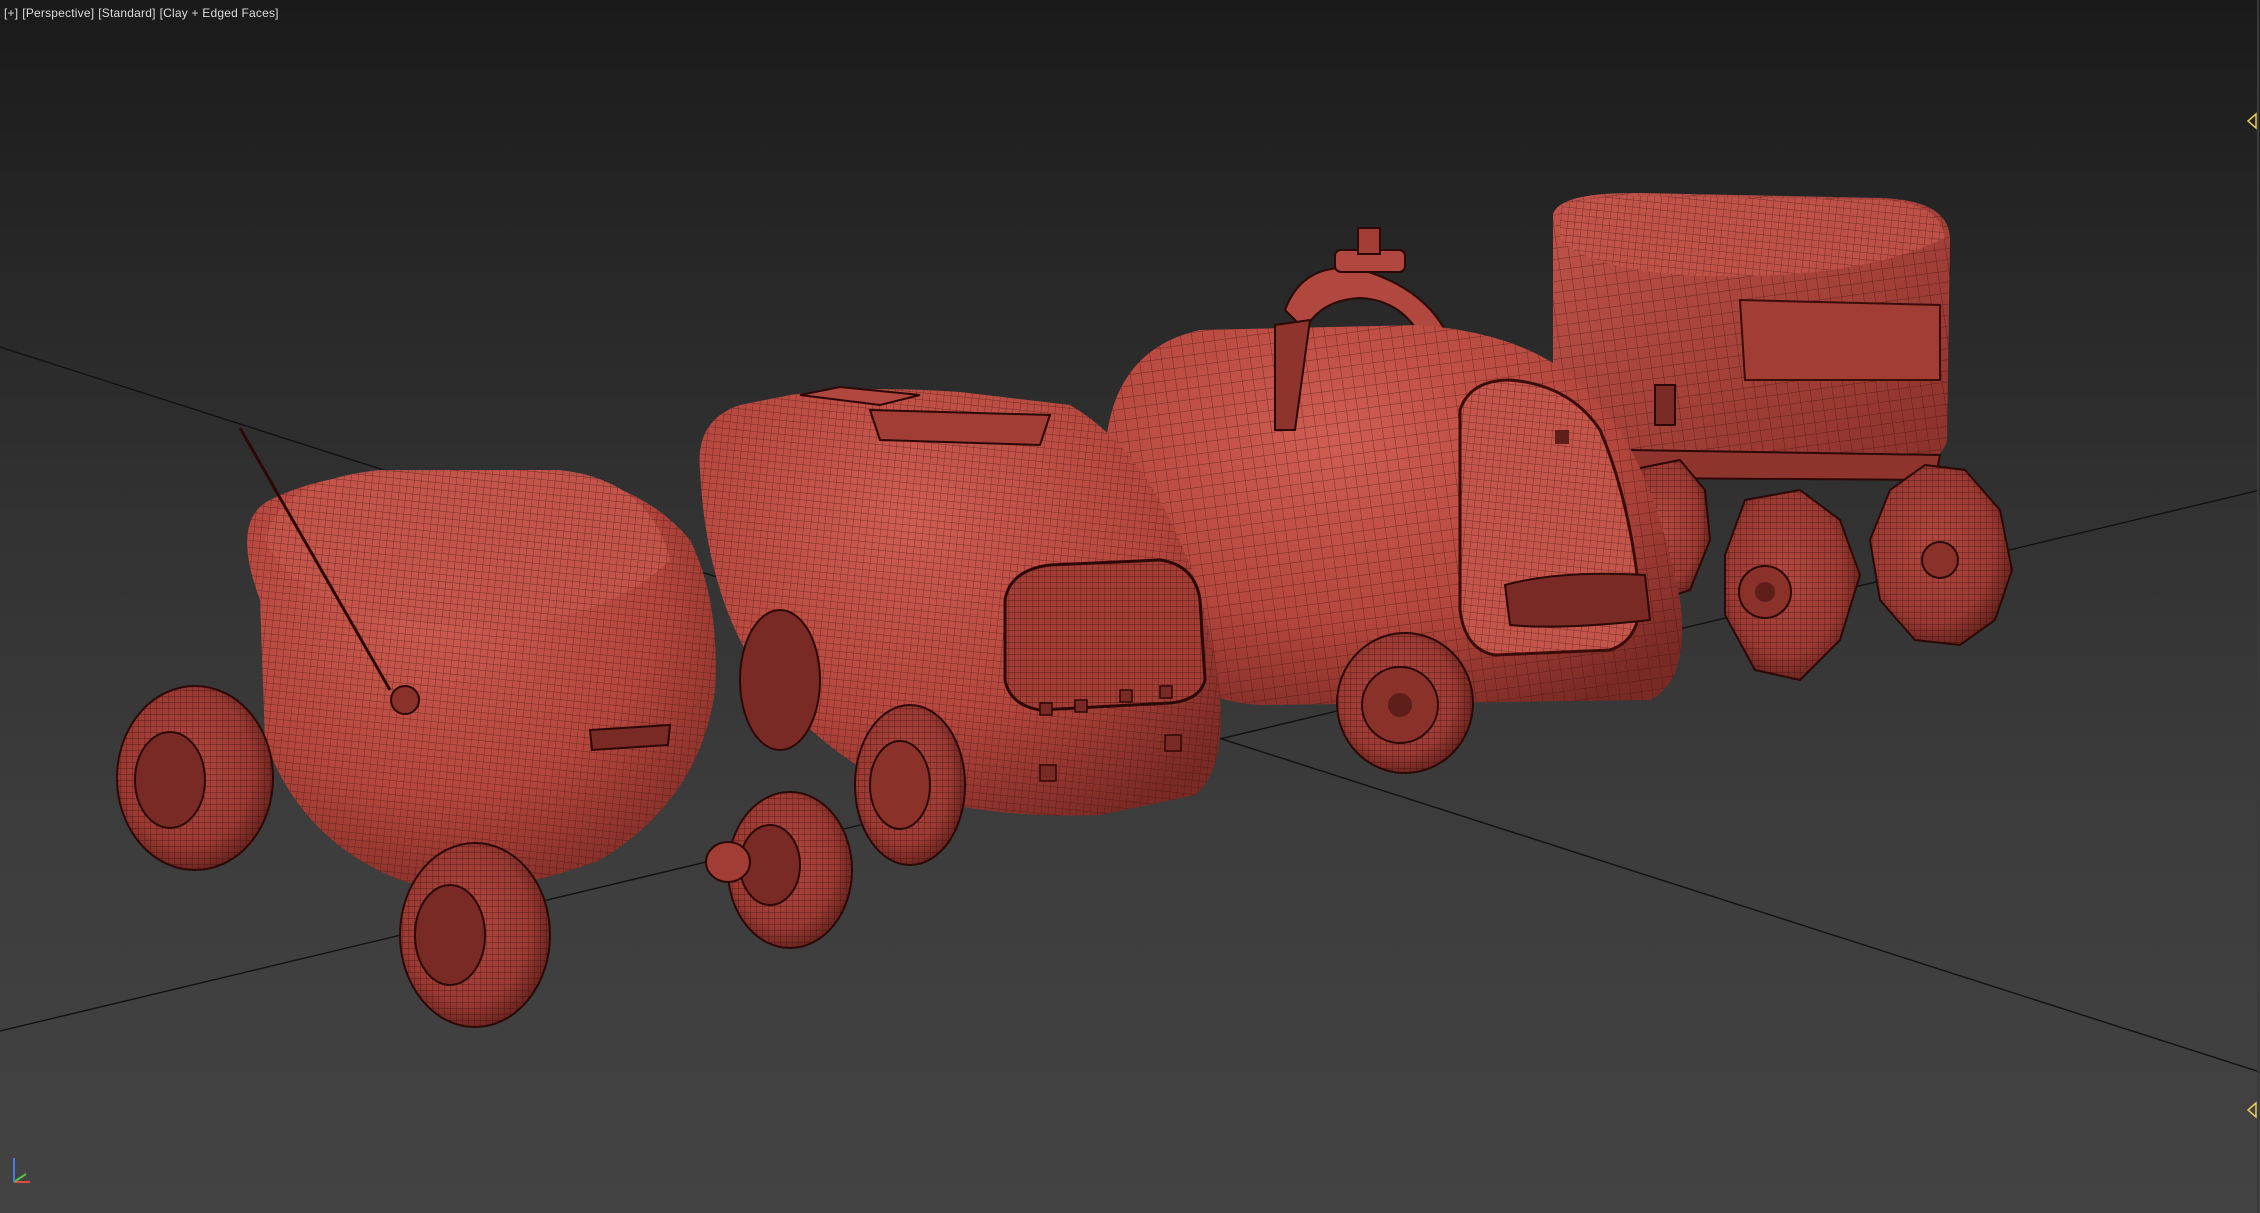 This screenshot has width=2260, height=1213. Describe the element at coordinates (2251, 1110) in the screenshot. I see `edge-marker-bottom` at that location.